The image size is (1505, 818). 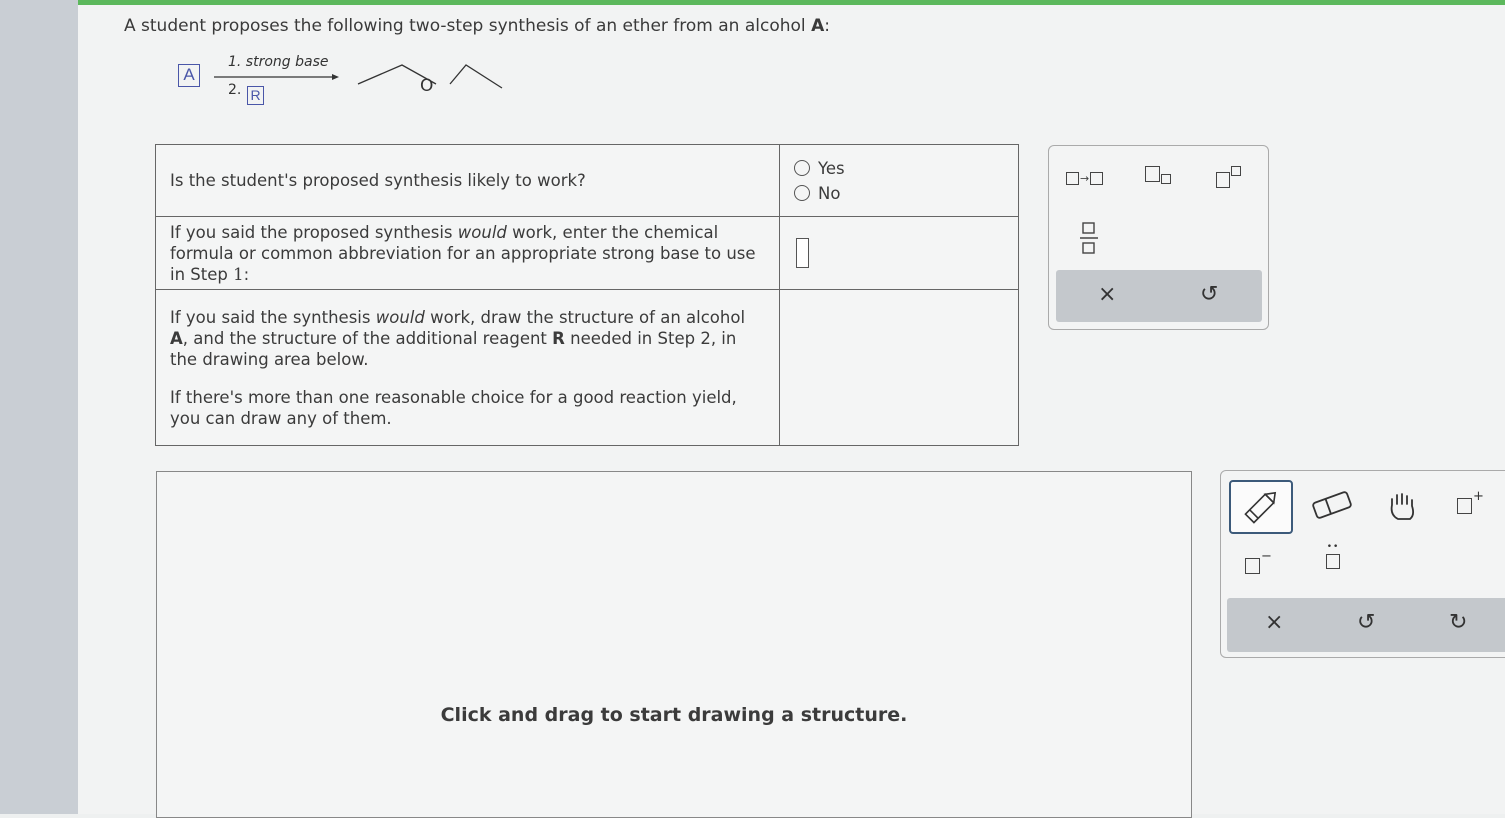 What do you see at coordinates (189, 75) in the screenshot?
I see `reactant-a-label: A` at bounding box center [189, 75].